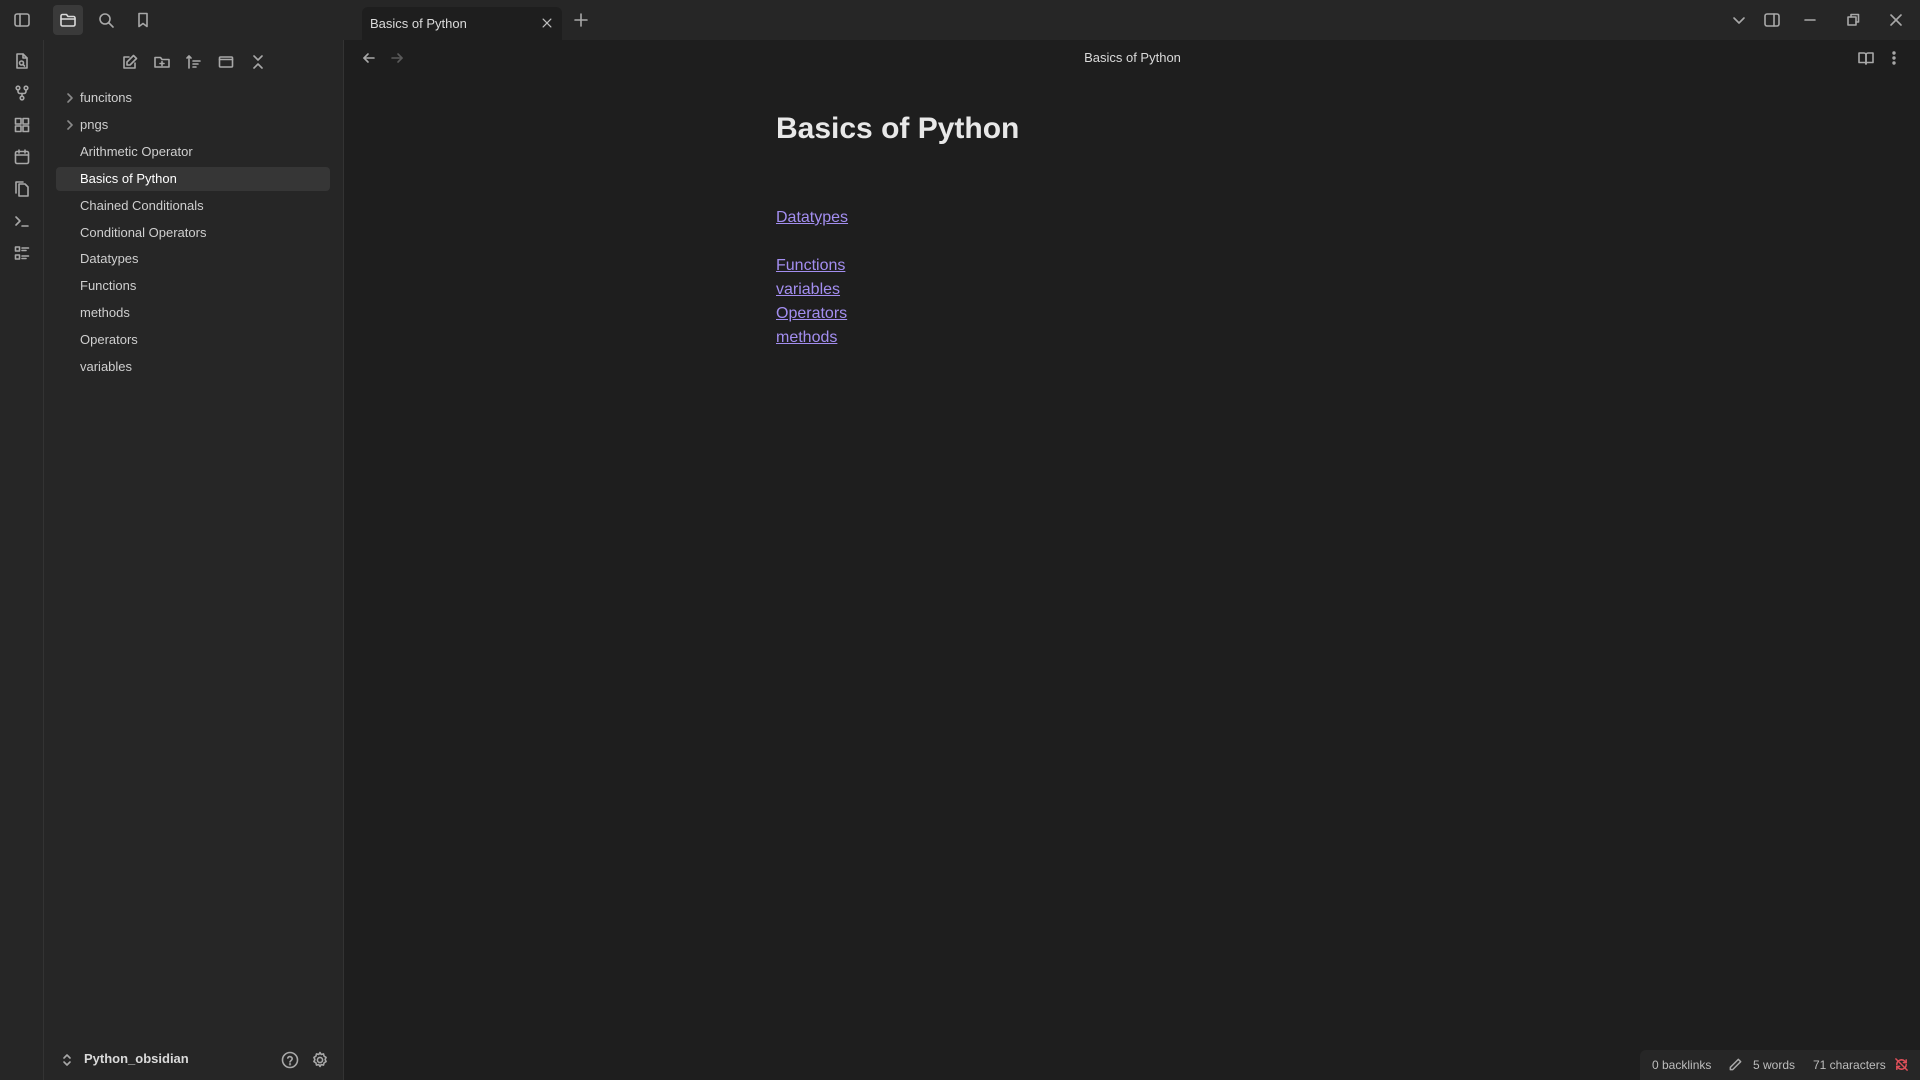 The image size is (1920, 1080). I want to click on list-checks-icon, so click(22, 253).